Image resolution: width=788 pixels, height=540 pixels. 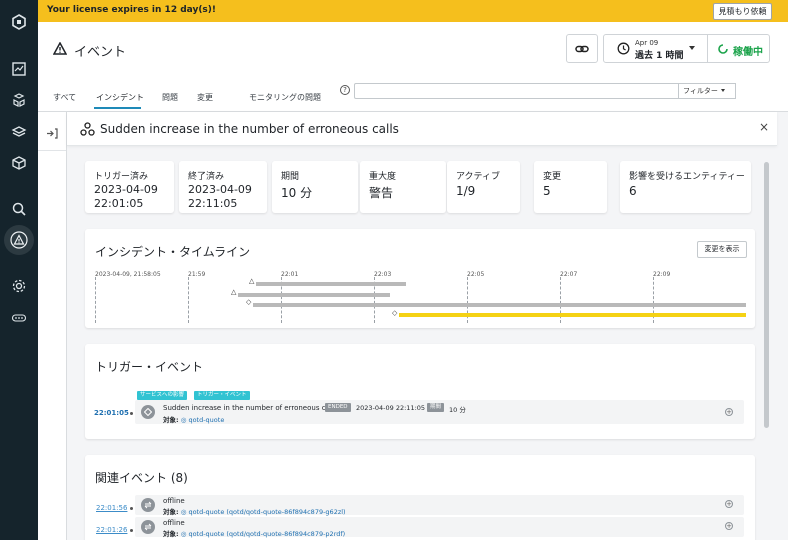 I want to click on event-time-link: 22:01:56, so click(x=111, y=508).